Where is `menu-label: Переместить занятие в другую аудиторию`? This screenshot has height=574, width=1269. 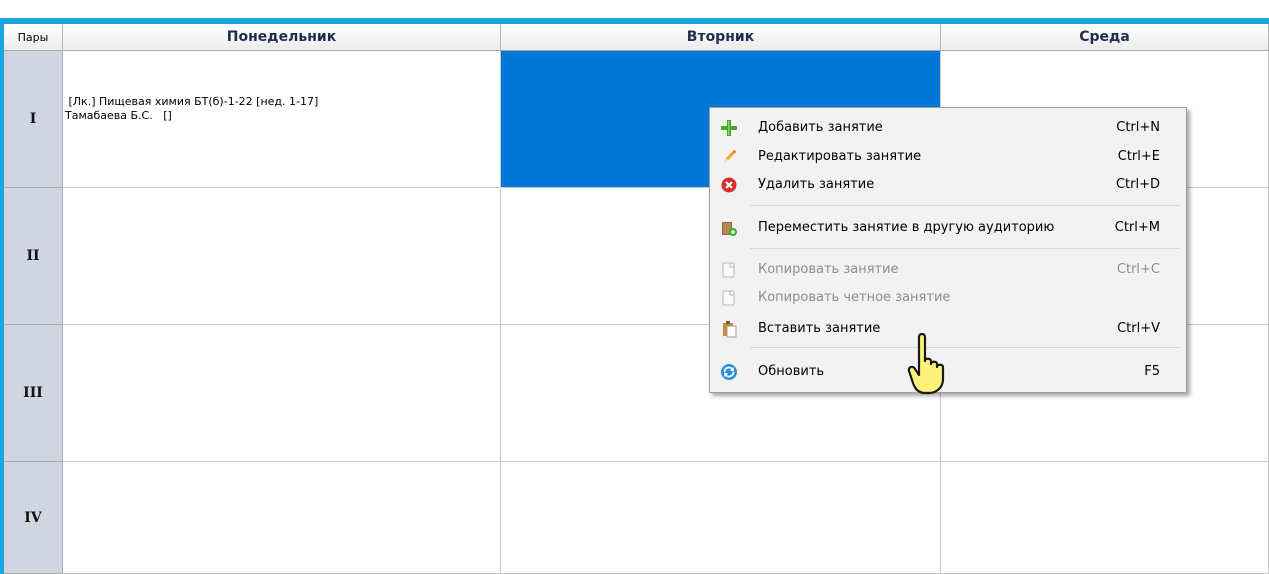
menu-label: Переместить занятие в другую аудиторию is located at coordinates (906, 227).